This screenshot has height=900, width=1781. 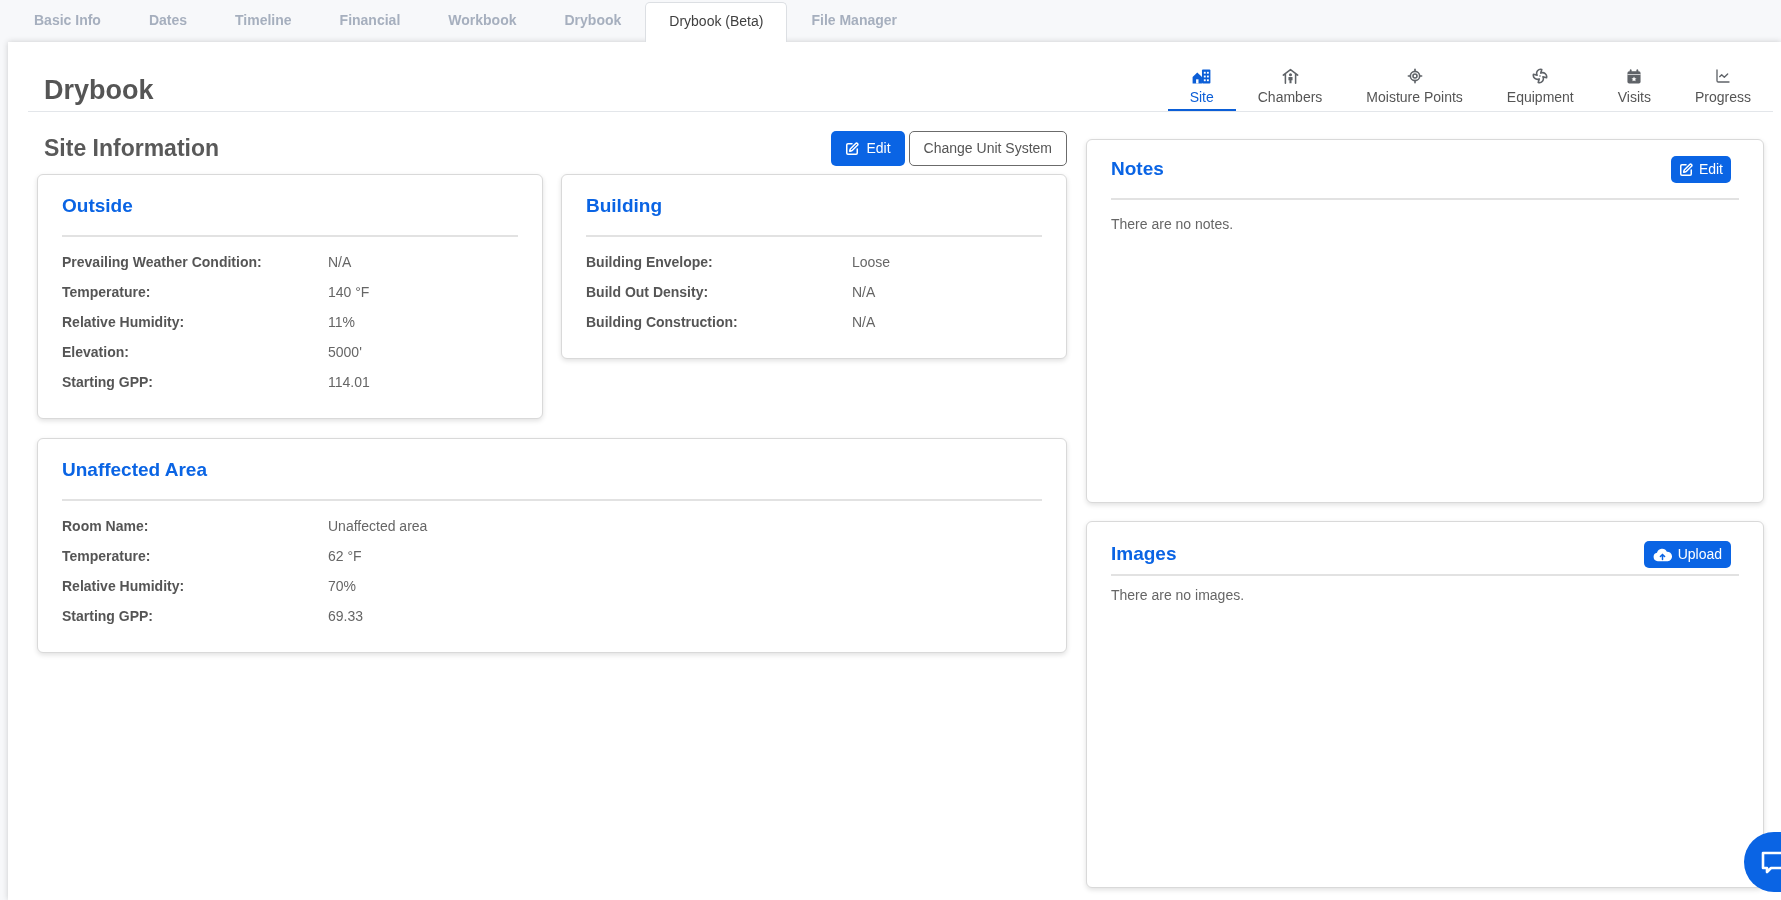 What do you see at coordinates (162, 261) in the screenshot?
I see `field-label: Prevailing Weather Condition:` at bounding box center [162, 261].